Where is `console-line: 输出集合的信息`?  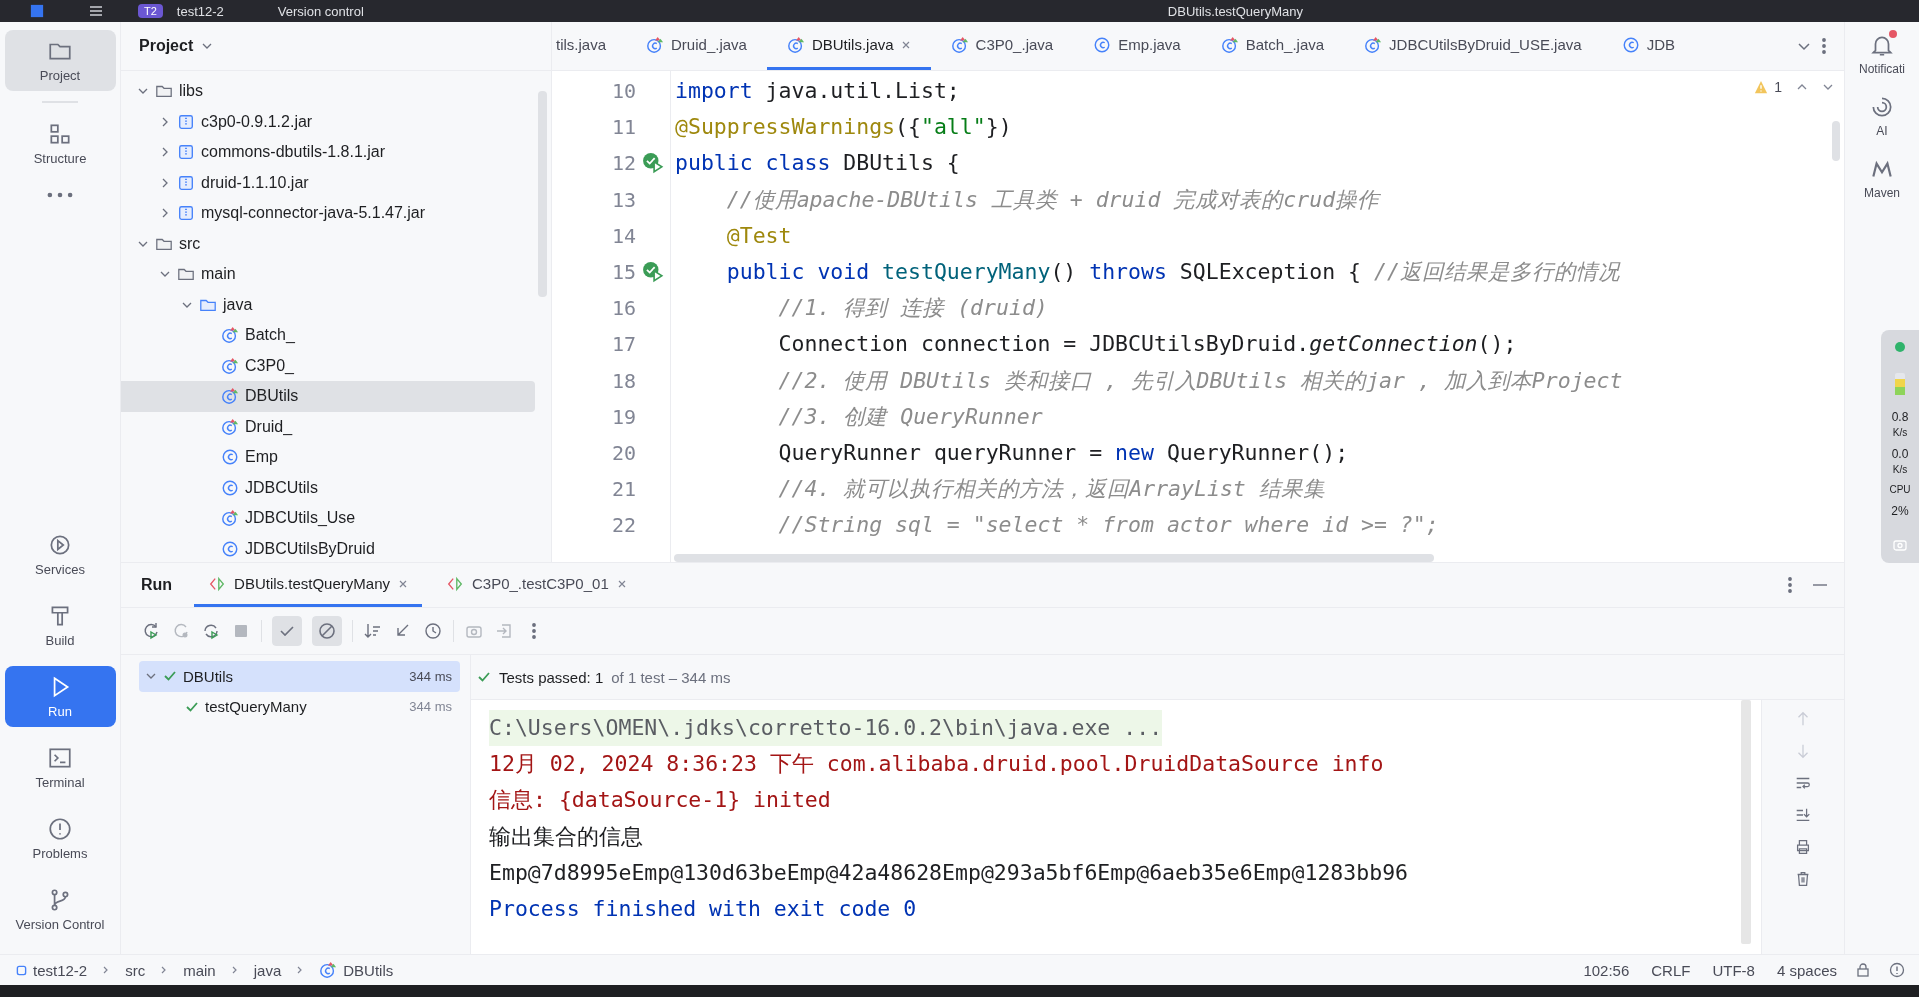 console-line: 输出集合的信息 is located at coordinates (566, 836).